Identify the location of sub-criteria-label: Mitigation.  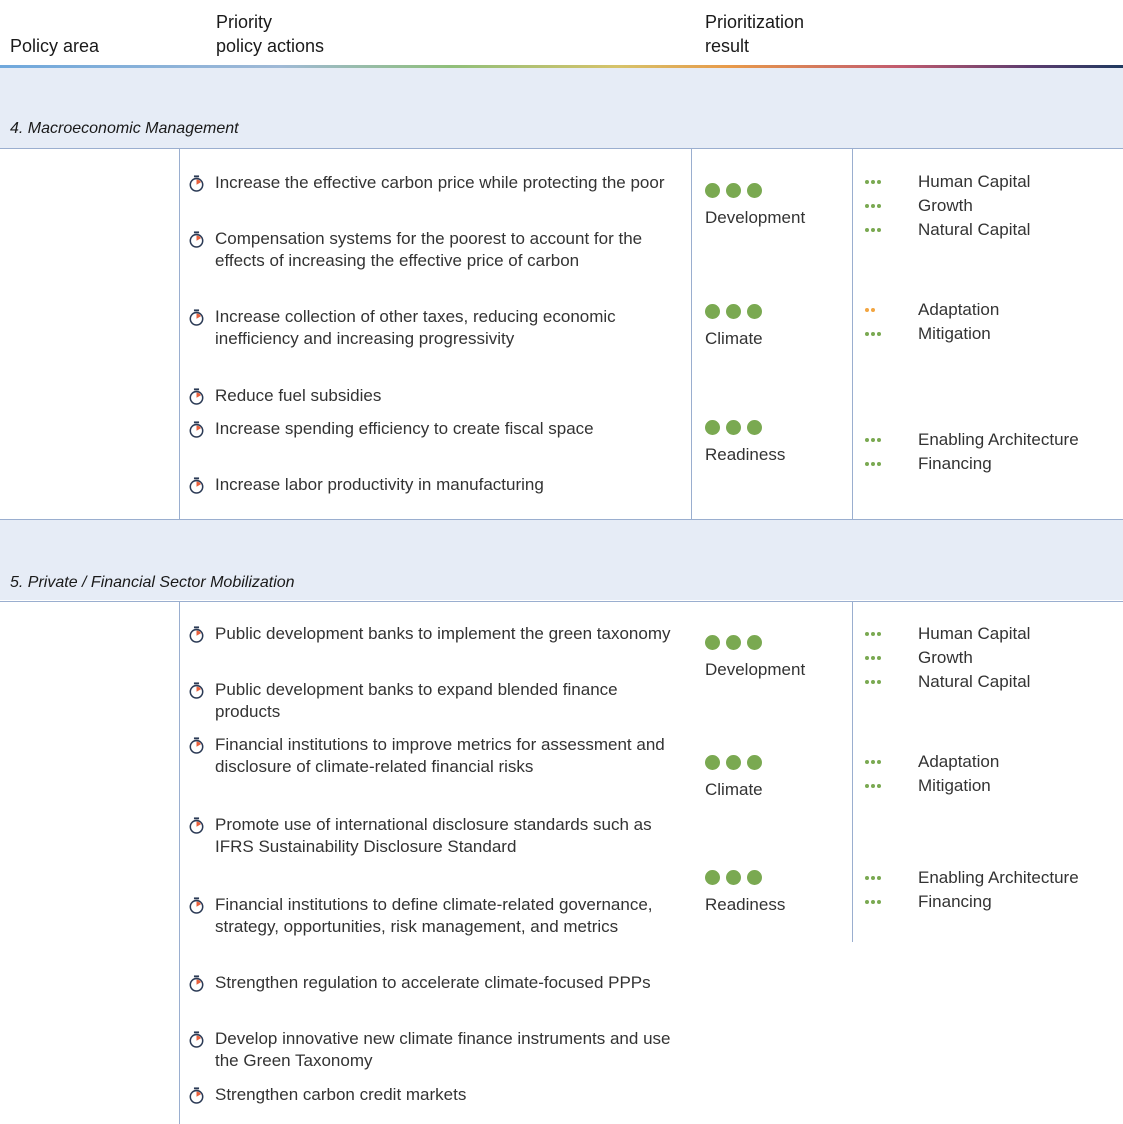
(954, 785).